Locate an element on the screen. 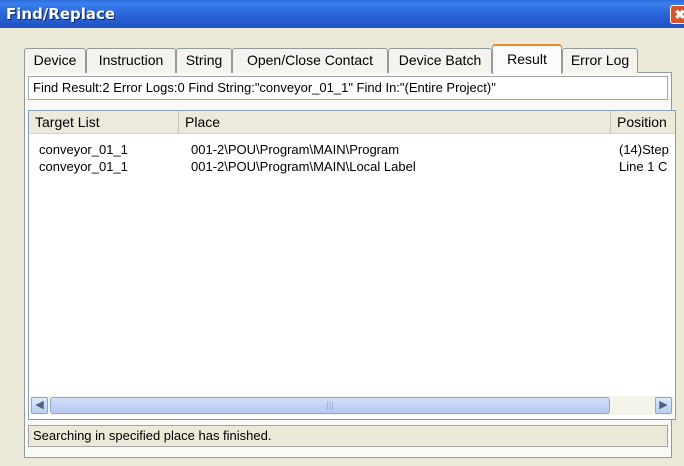  window-title: Find/Replace is located at coordinates (61, 14).